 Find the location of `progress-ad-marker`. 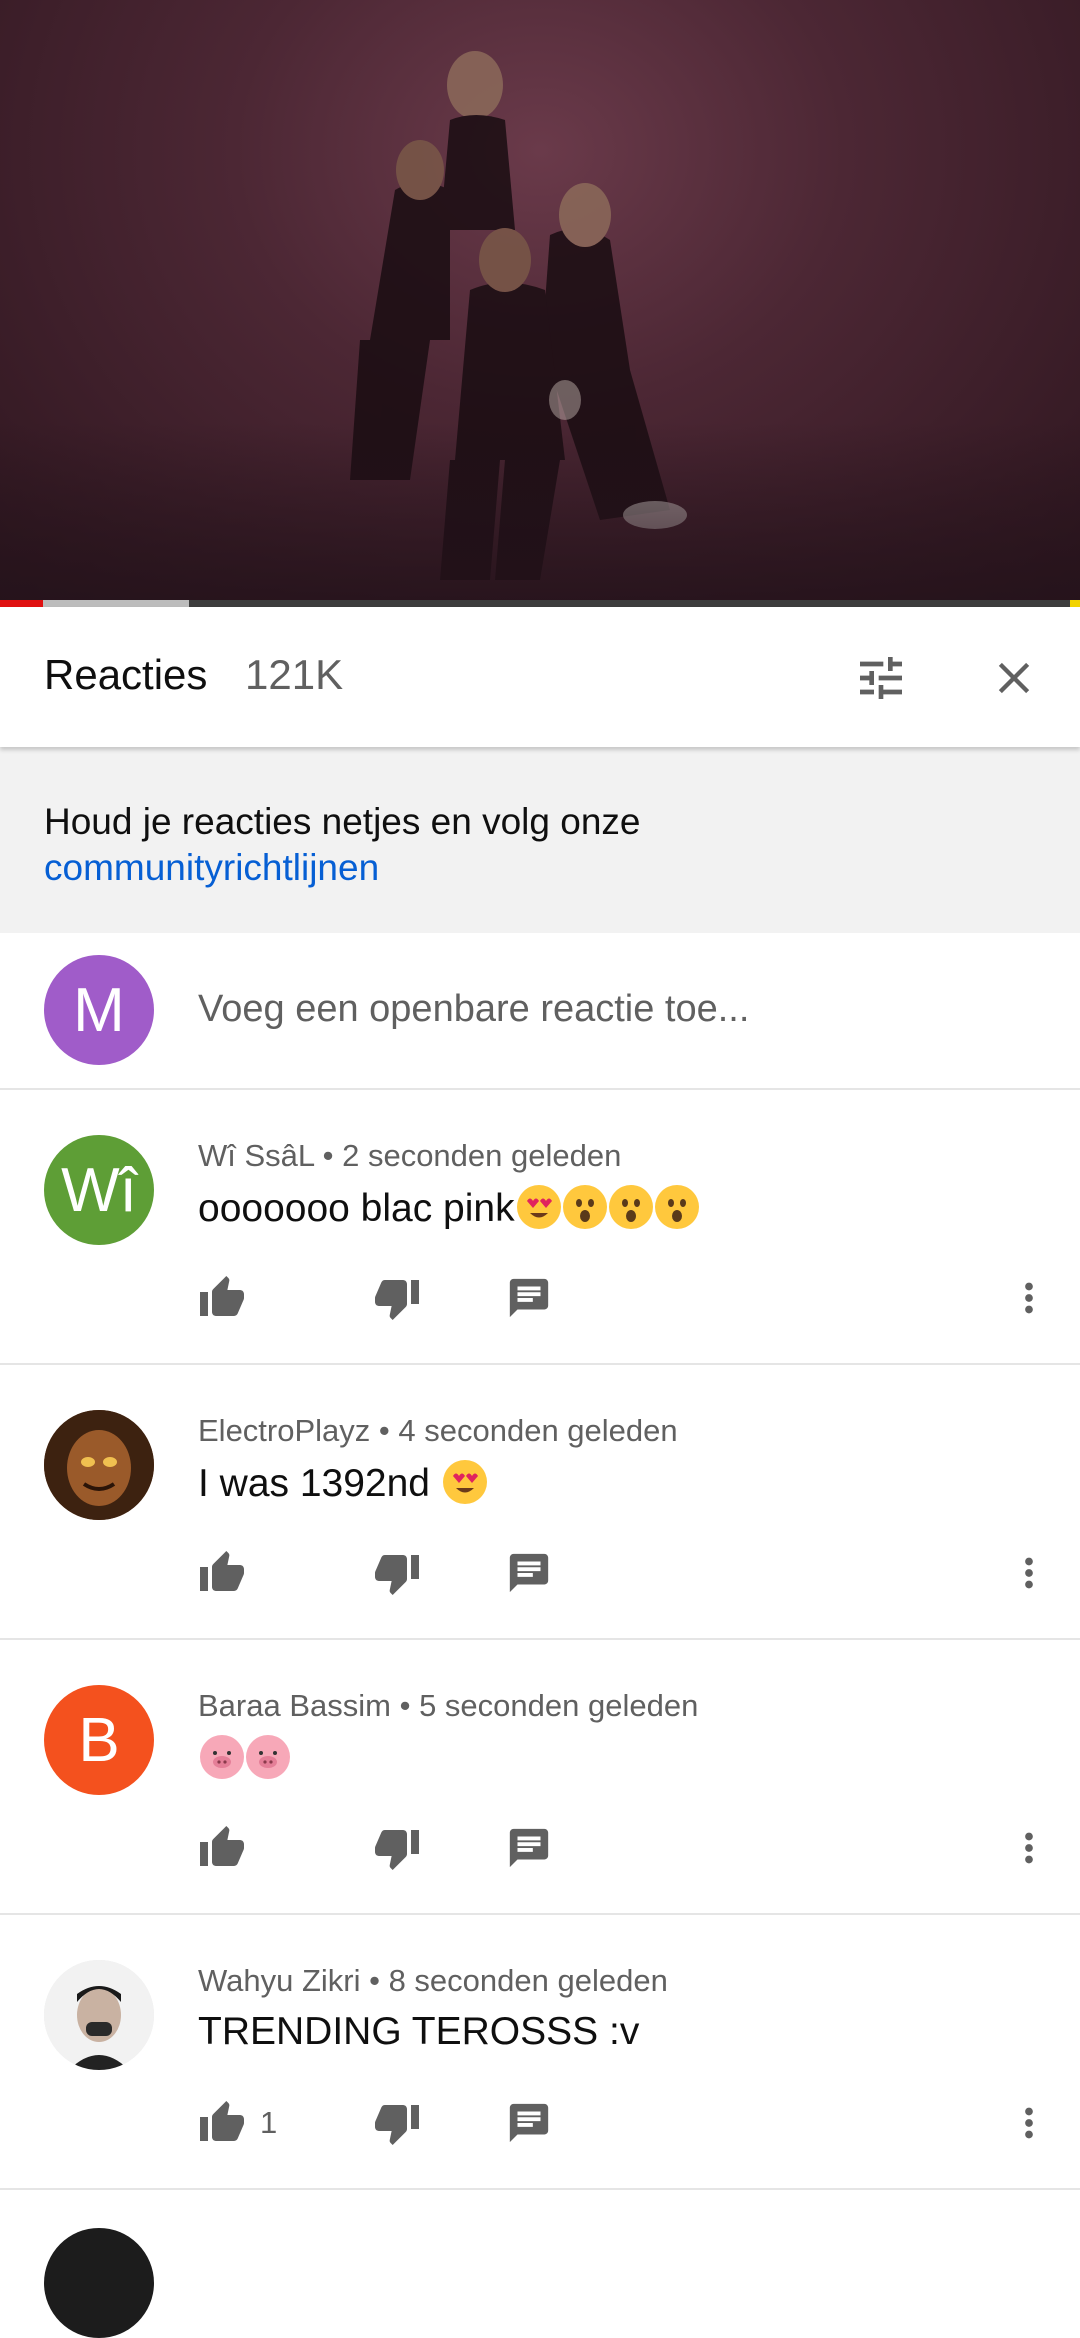

progress-ad-marker is located at coordinates (1075, 603).